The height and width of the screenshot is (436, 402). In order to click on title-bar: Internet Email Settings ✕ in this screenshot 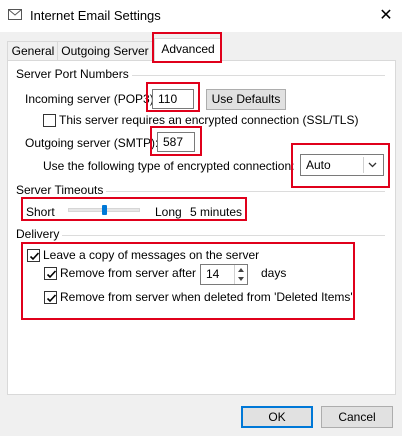, I will do `click(201, 16)`.